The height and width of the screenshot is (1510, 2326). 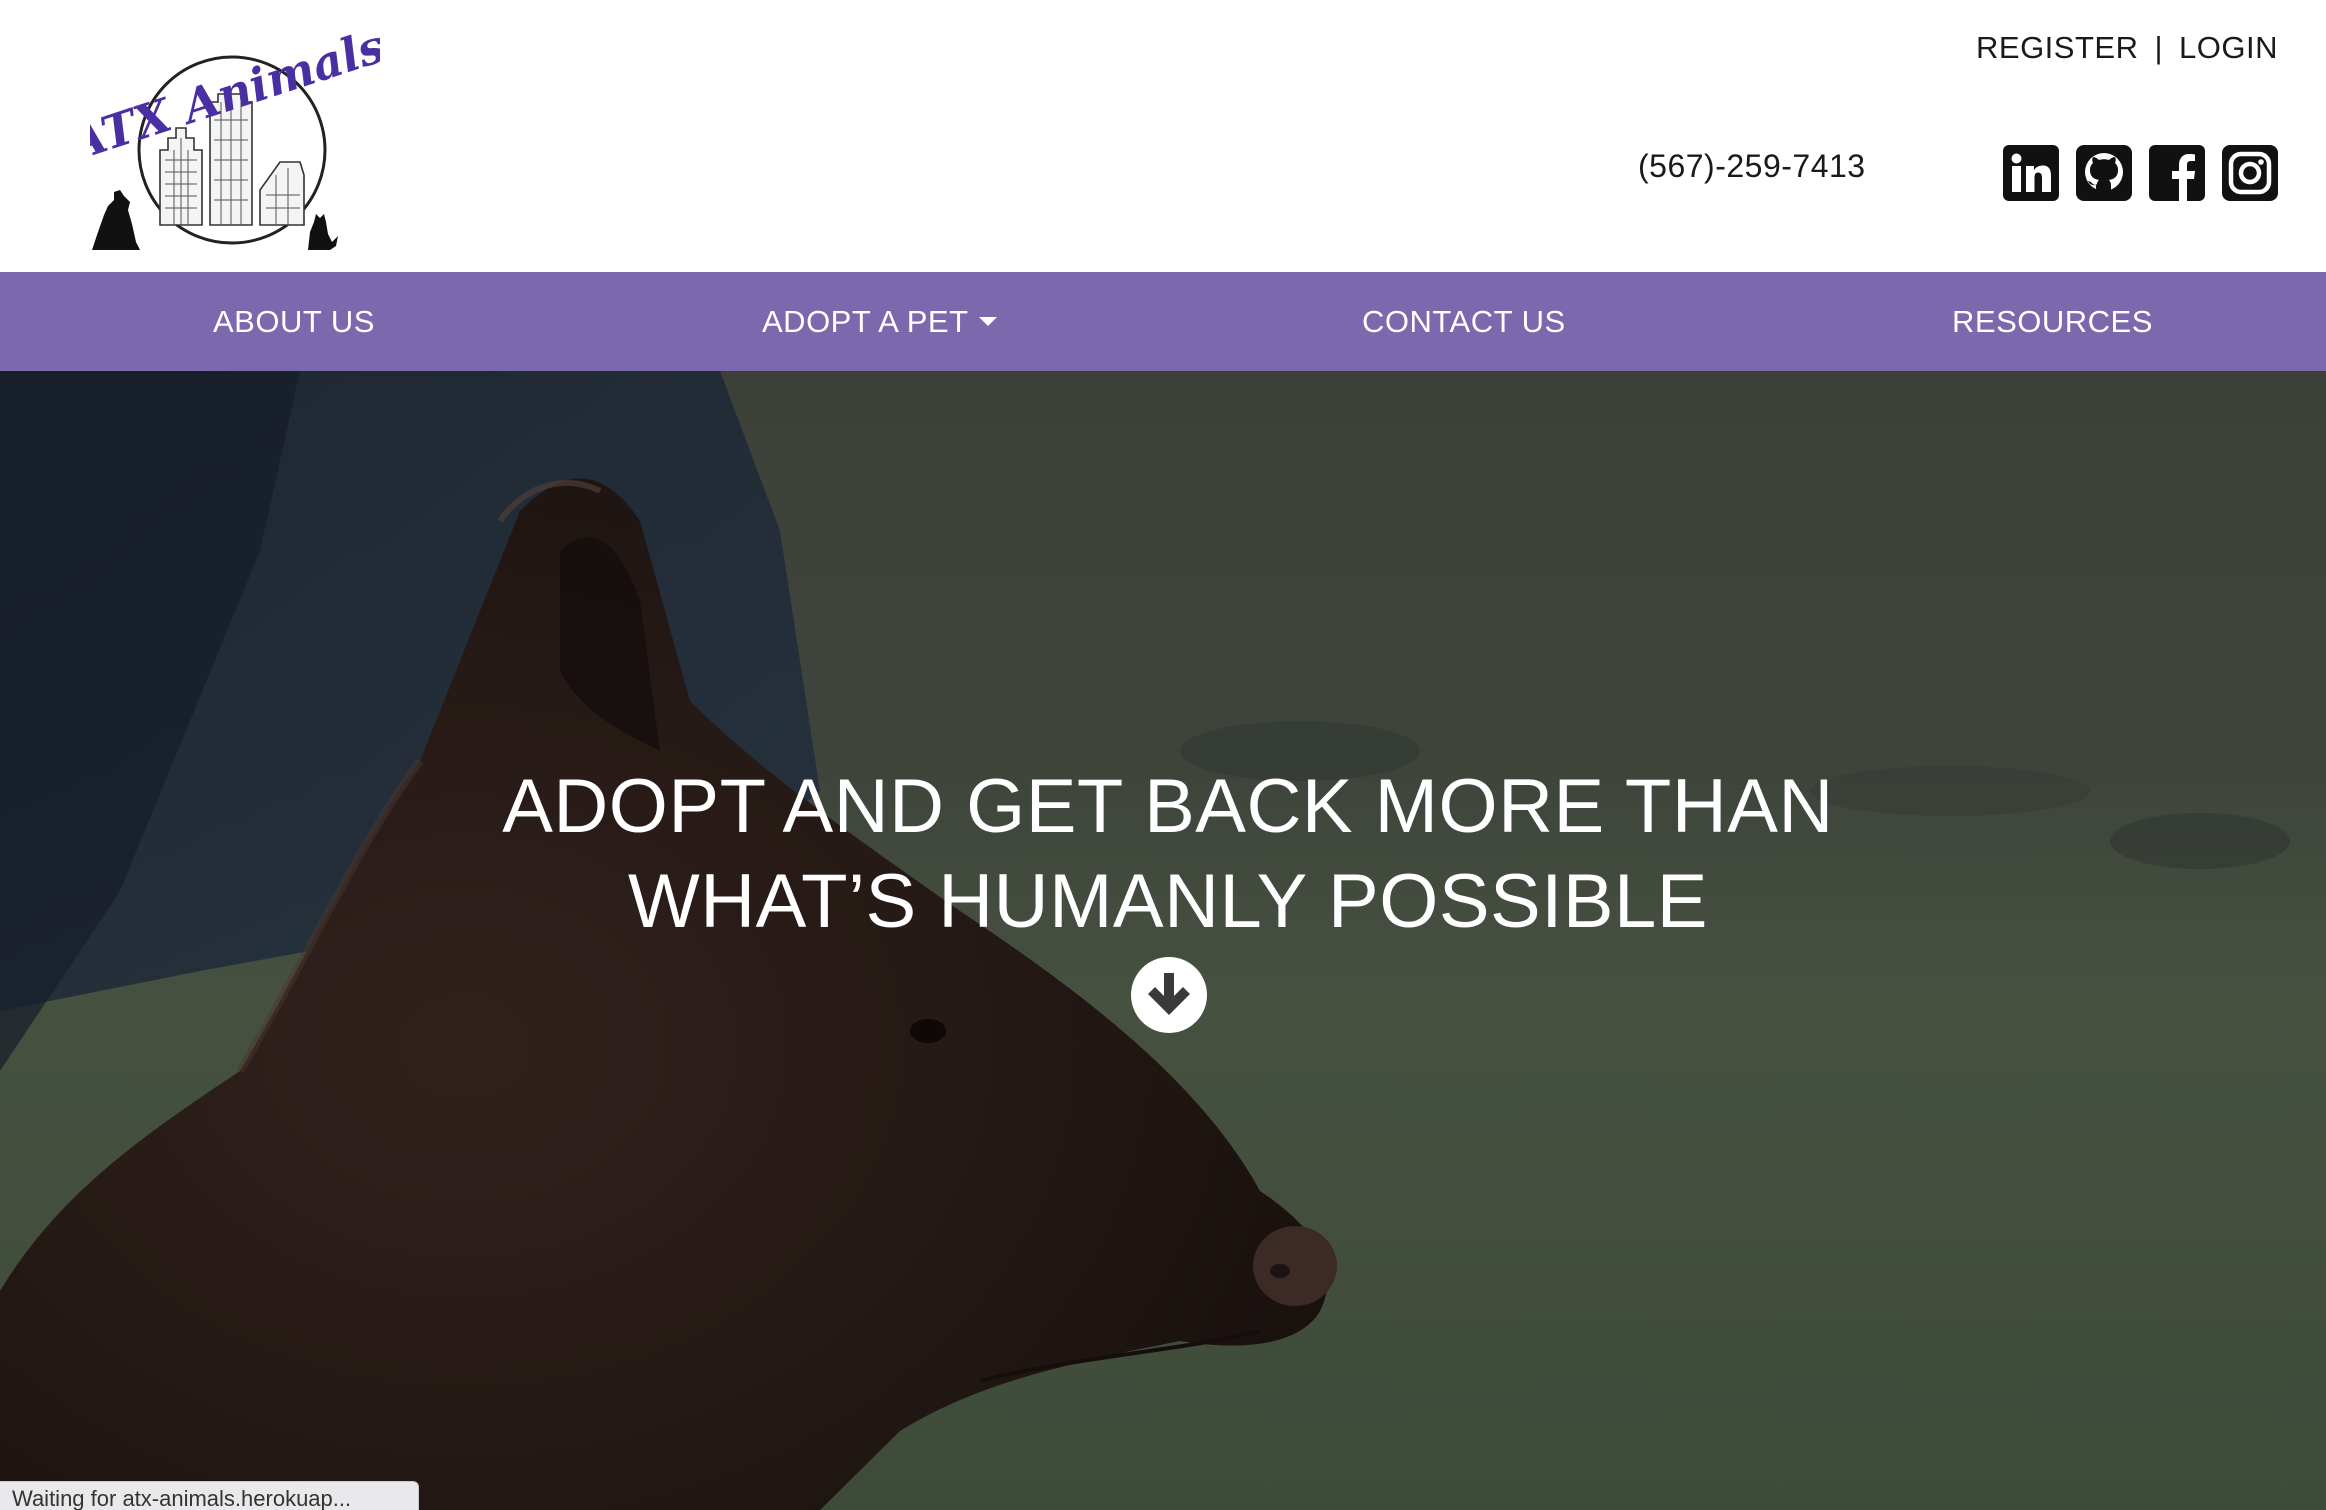 I want to click on nav-about-us: ABOUT US, so click(x=294, y=321).